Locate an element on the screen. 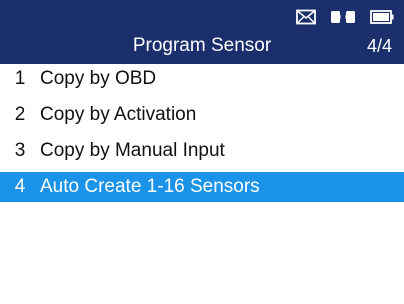  vci-connection-icon is located at coordinates (343, 17).